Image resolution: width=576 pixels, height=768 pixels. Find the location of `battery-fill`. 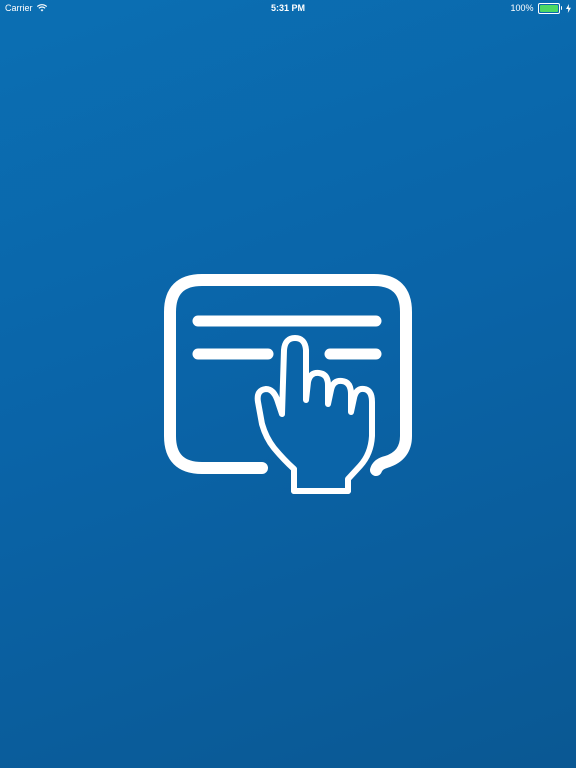

battery-fill is located at coordinates (548, 8).